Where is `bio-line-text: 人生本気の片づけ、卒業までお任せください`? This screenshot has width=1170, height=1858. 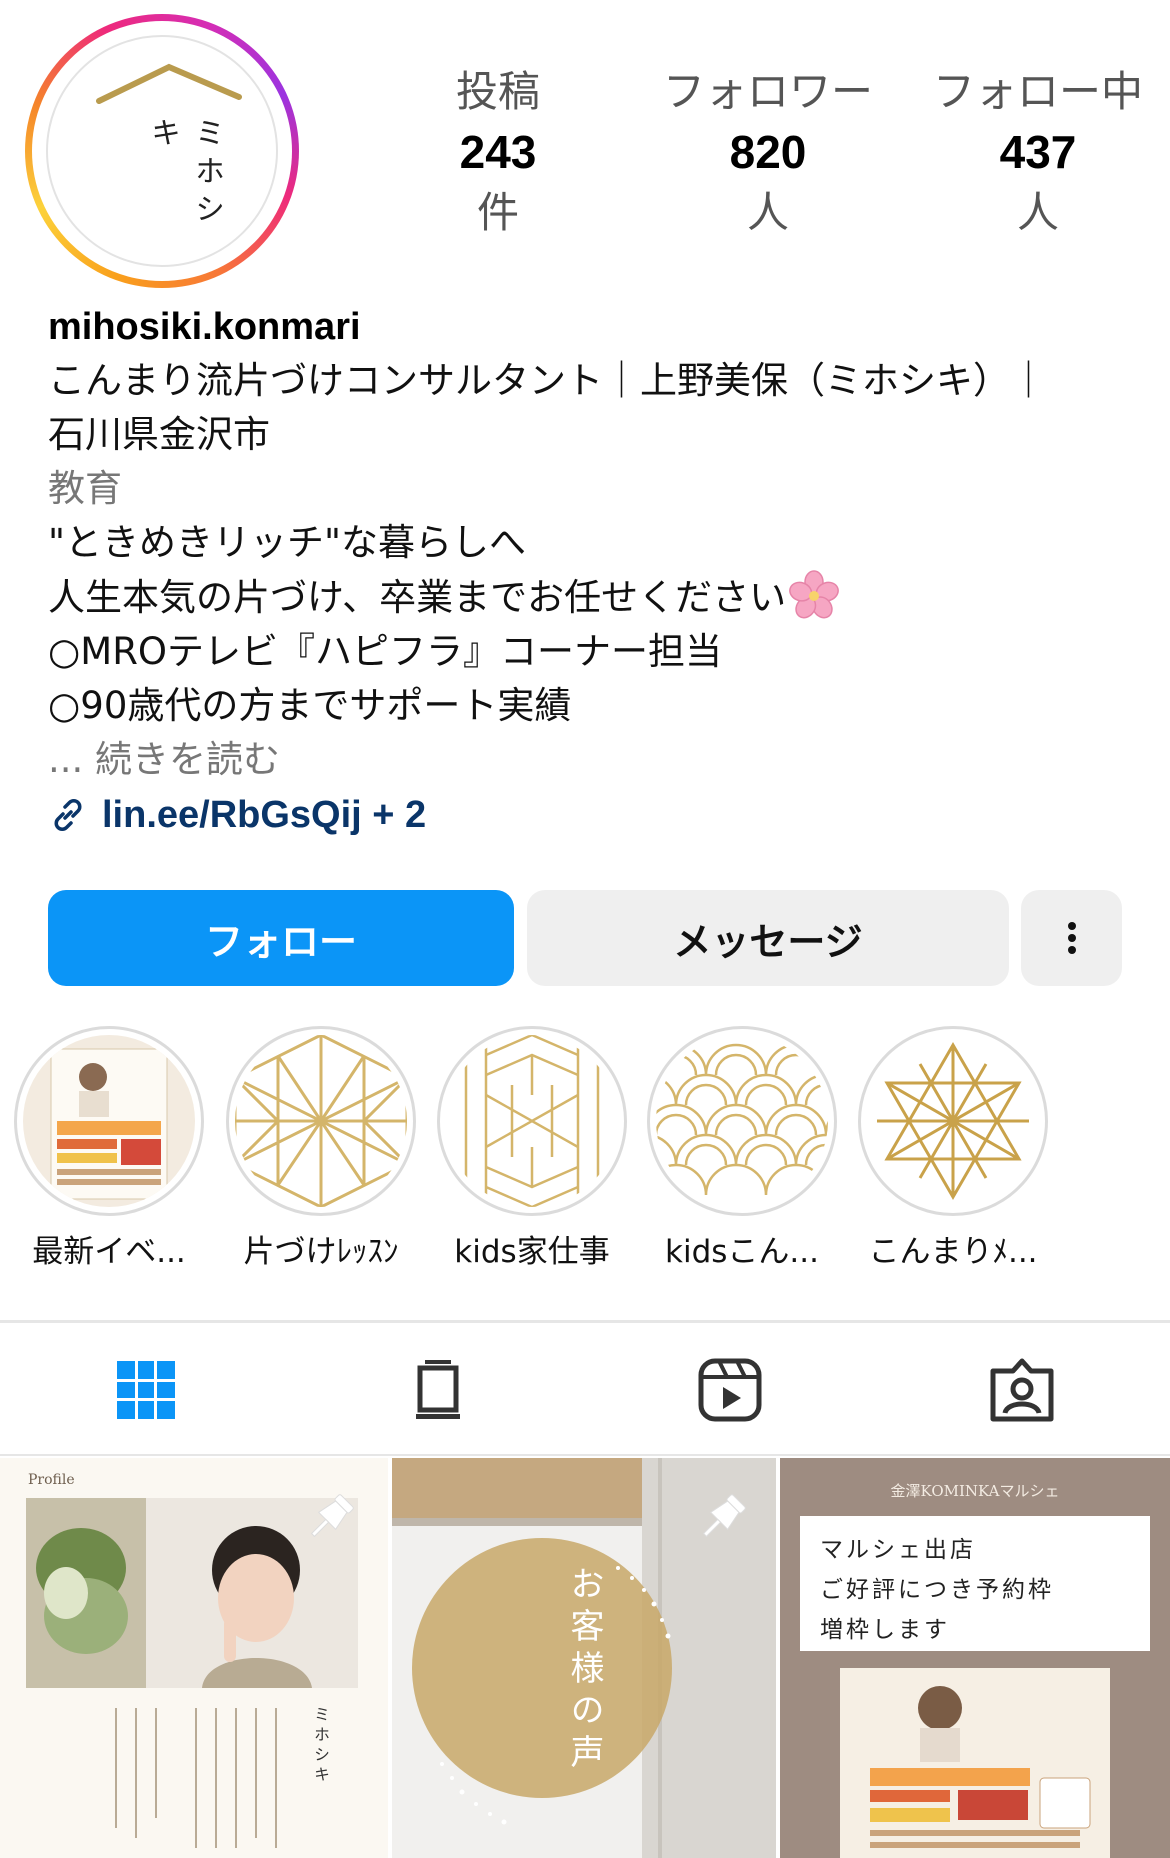 bio-line-text: 人生本気の片づけ、卒業までお任せください is located at coordinates (417, 597).